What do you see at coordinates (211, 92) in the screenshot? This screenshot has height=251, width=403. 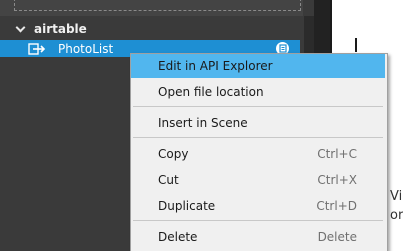 I see `menu-item-label: Open file location` at bounding box center [211, 92].